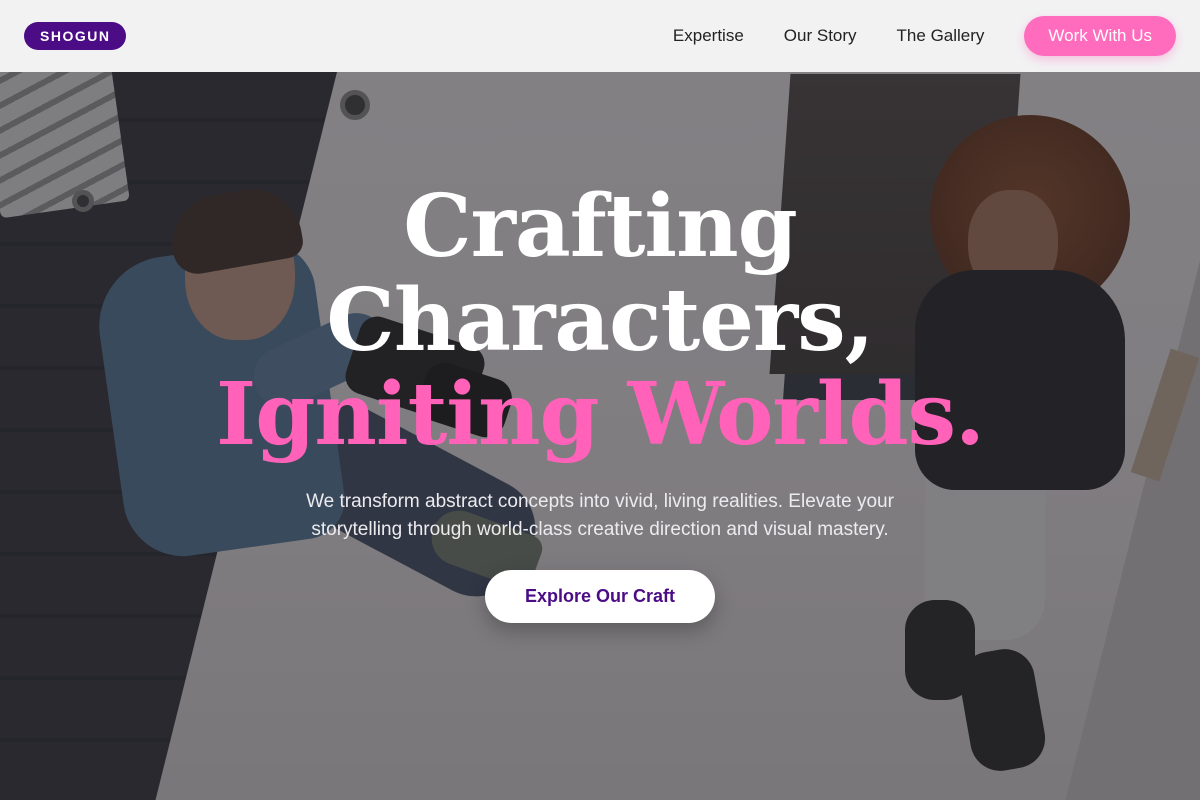 This screenshot has height=800, width=1200. What do you see at coordinates (600, 414) in the screenshot?
I see `headline-accent: Igniting Worlds.` at bounding box center [600, 414].